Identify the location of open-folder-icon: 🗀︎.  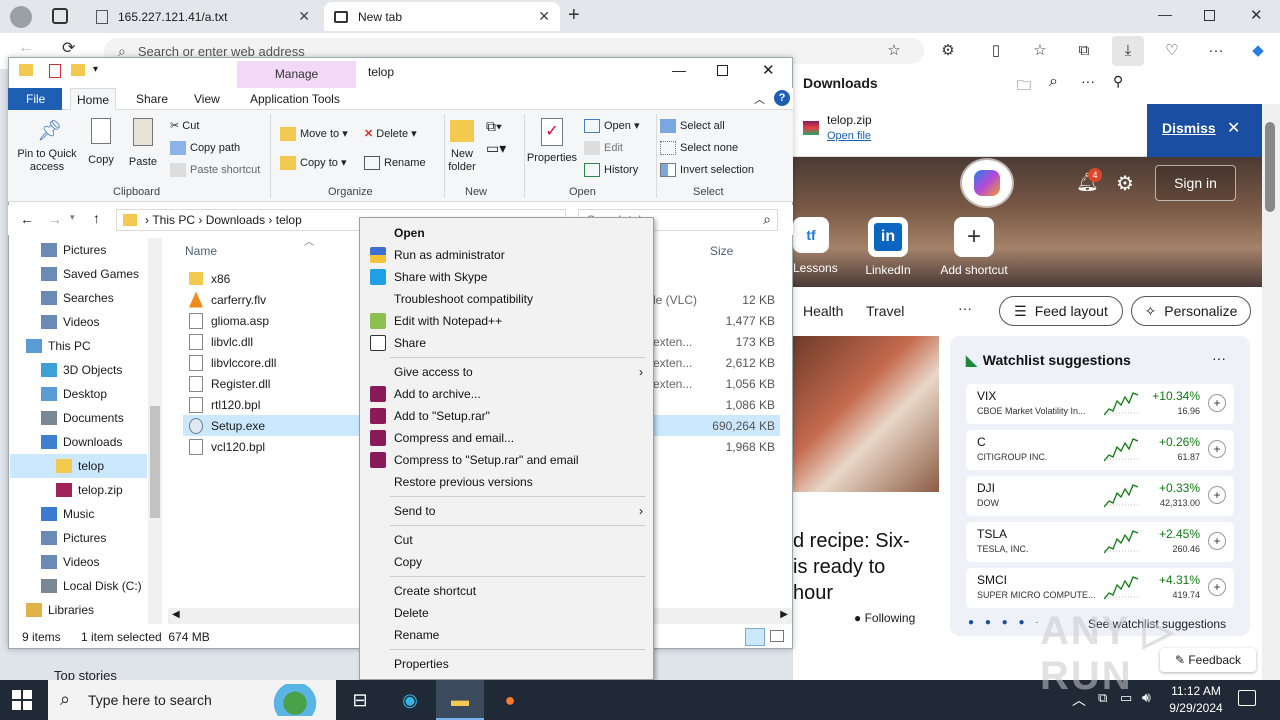
(1024, 87).